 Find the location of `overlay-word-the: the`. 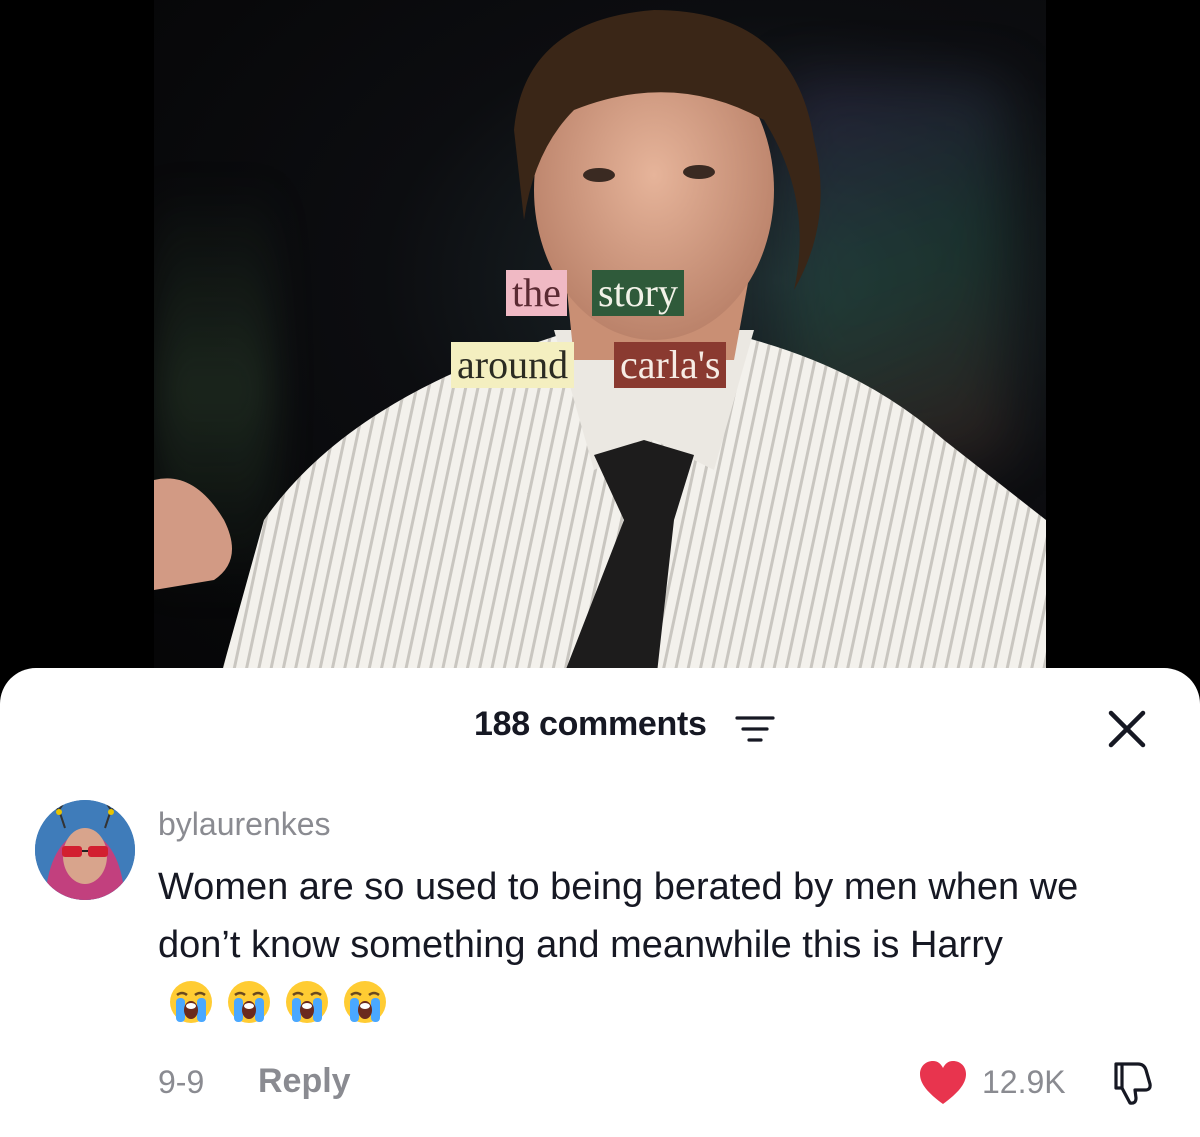

overlay-word-the: the is located at coordinates (536, 293).